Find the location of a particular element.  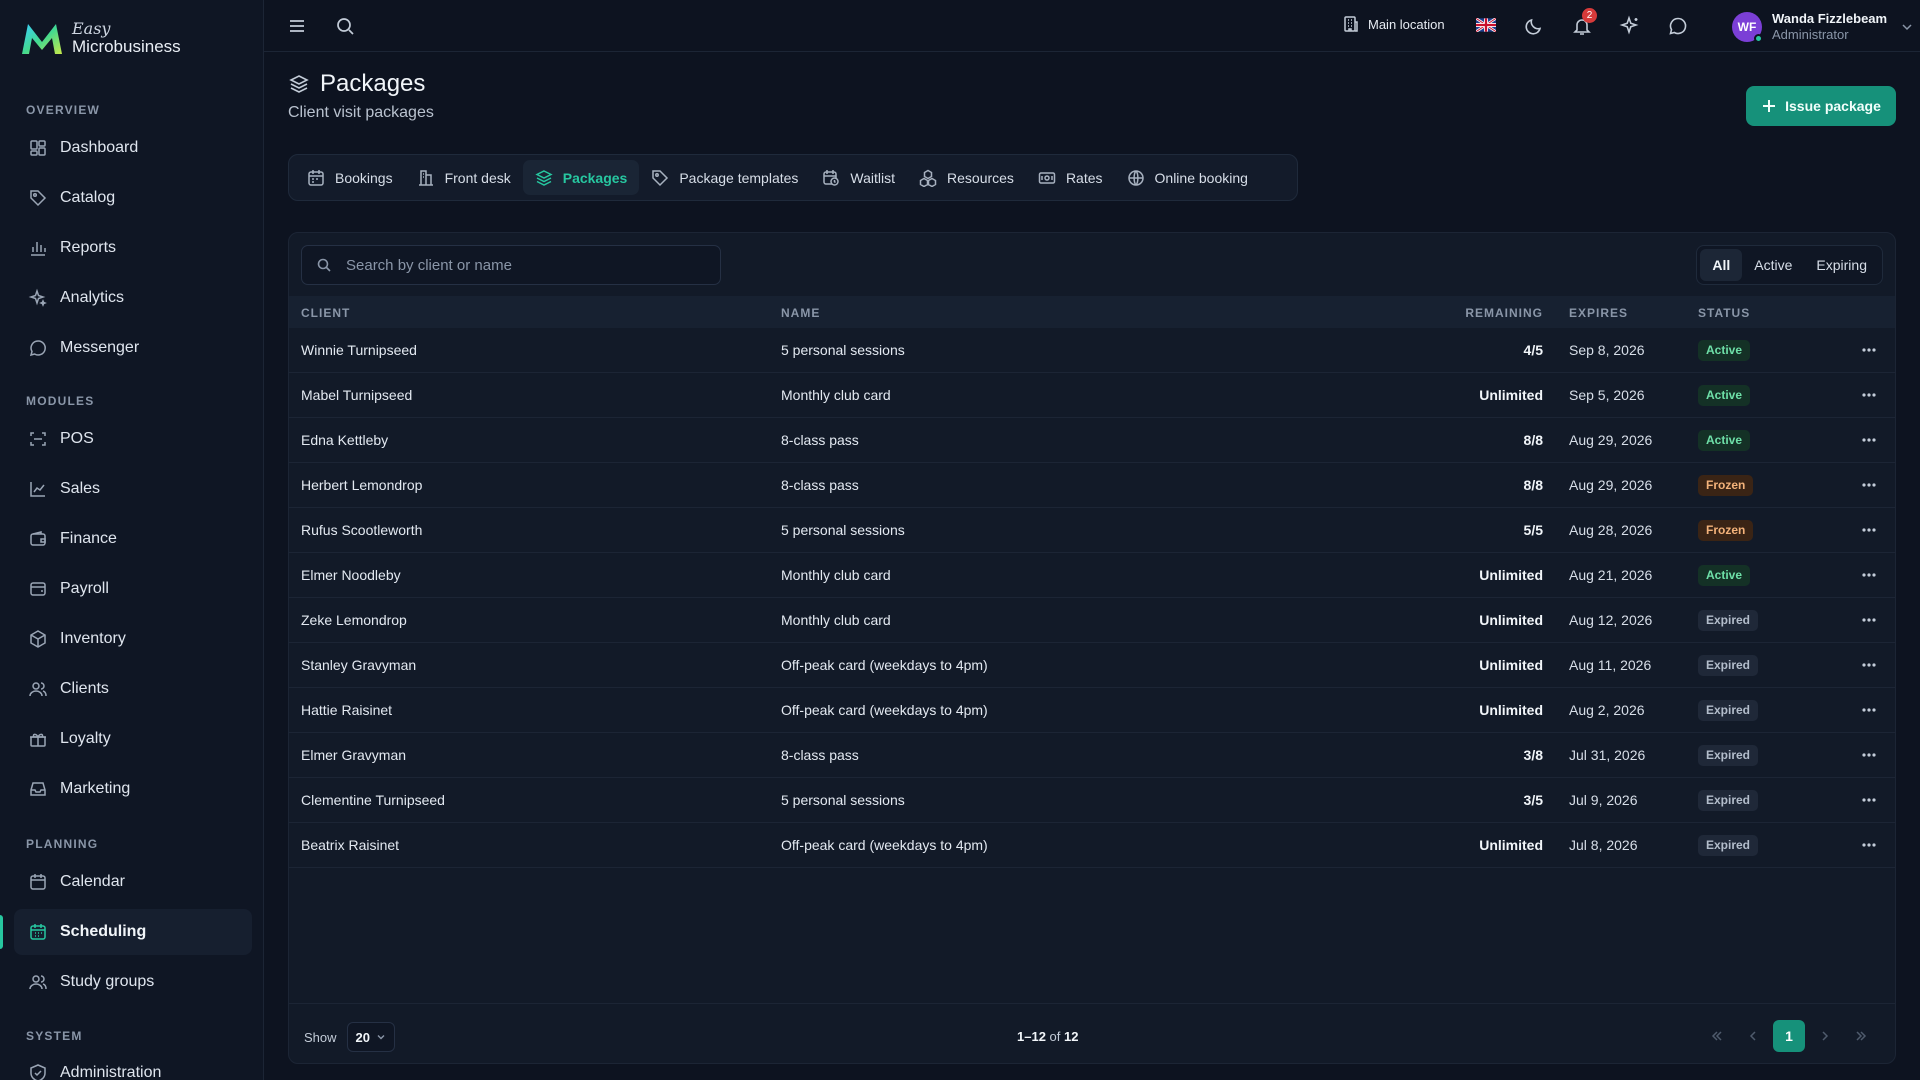

avatar: WF is located at coordinates (1747, 27).